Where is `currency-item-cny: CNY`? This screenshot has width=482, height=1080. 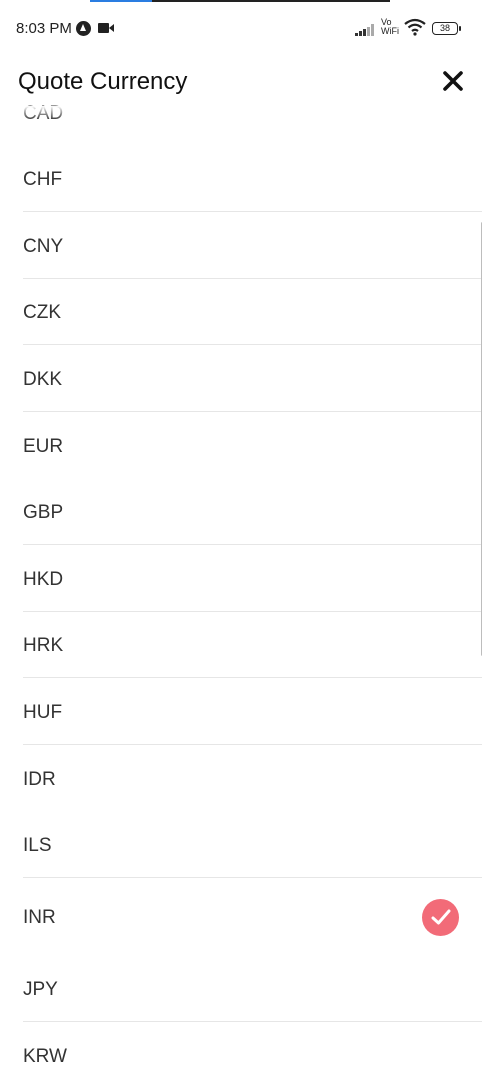
currency-item-cny: CNY is located at coordinates (241, 248).